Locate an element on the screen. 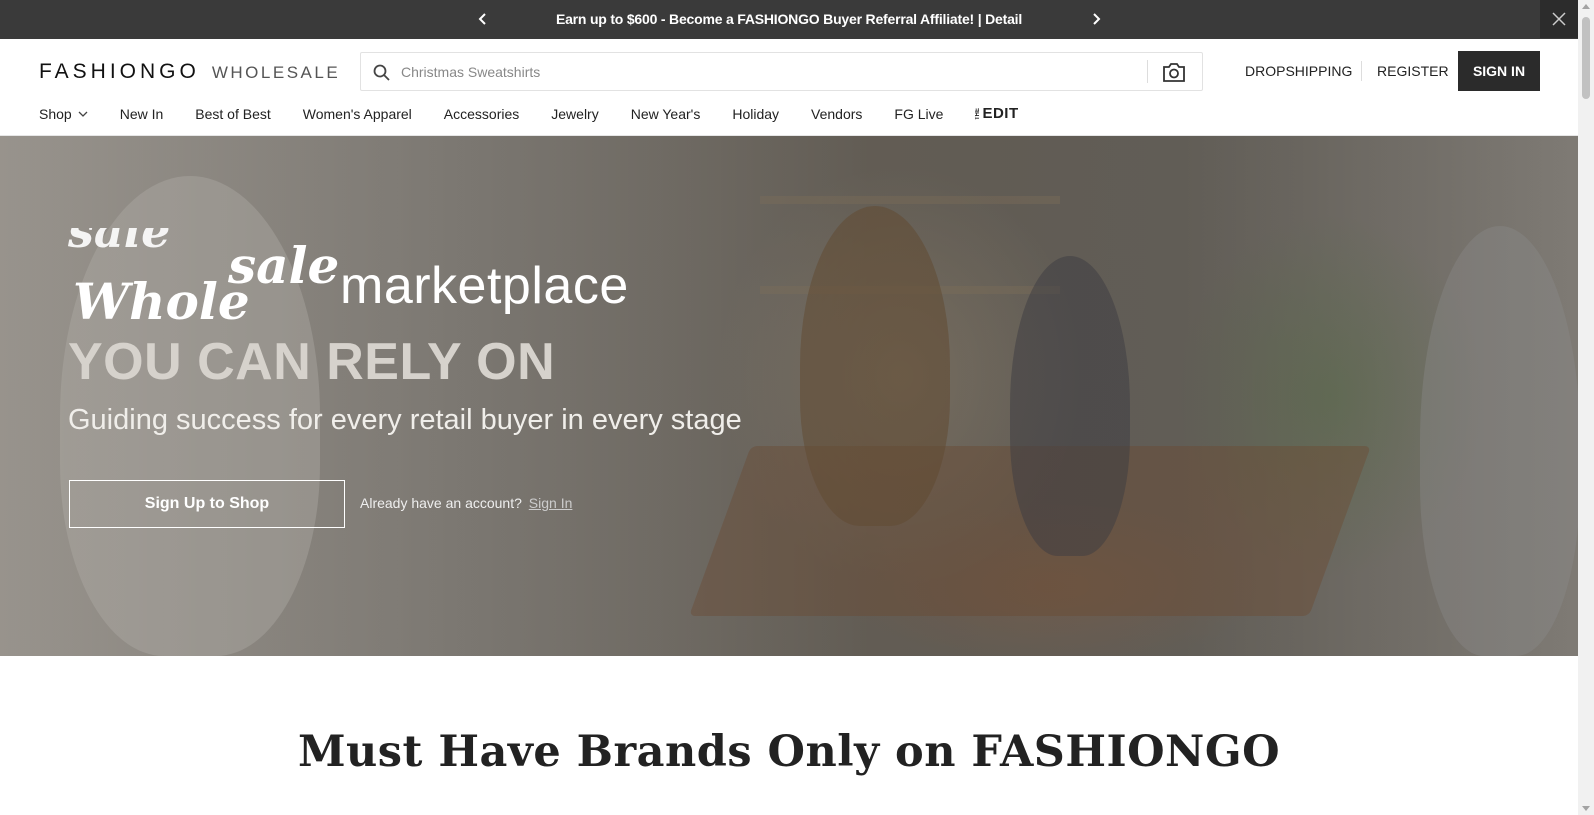  search-divider is located at coordinates (1147, 71).